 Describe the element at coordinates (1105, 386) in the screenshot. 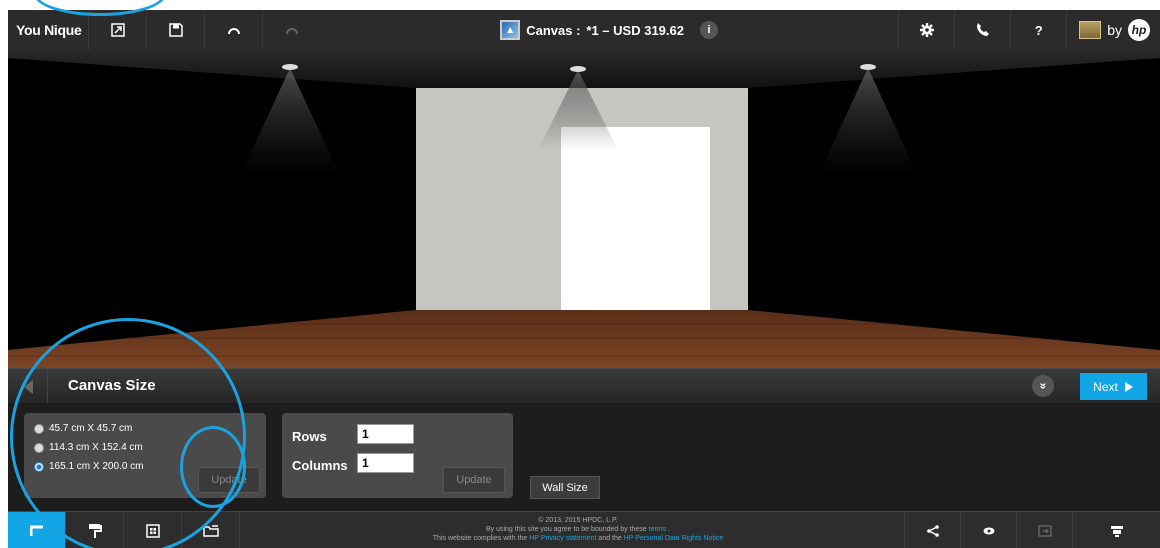

I see `next-label: Next` at that location.